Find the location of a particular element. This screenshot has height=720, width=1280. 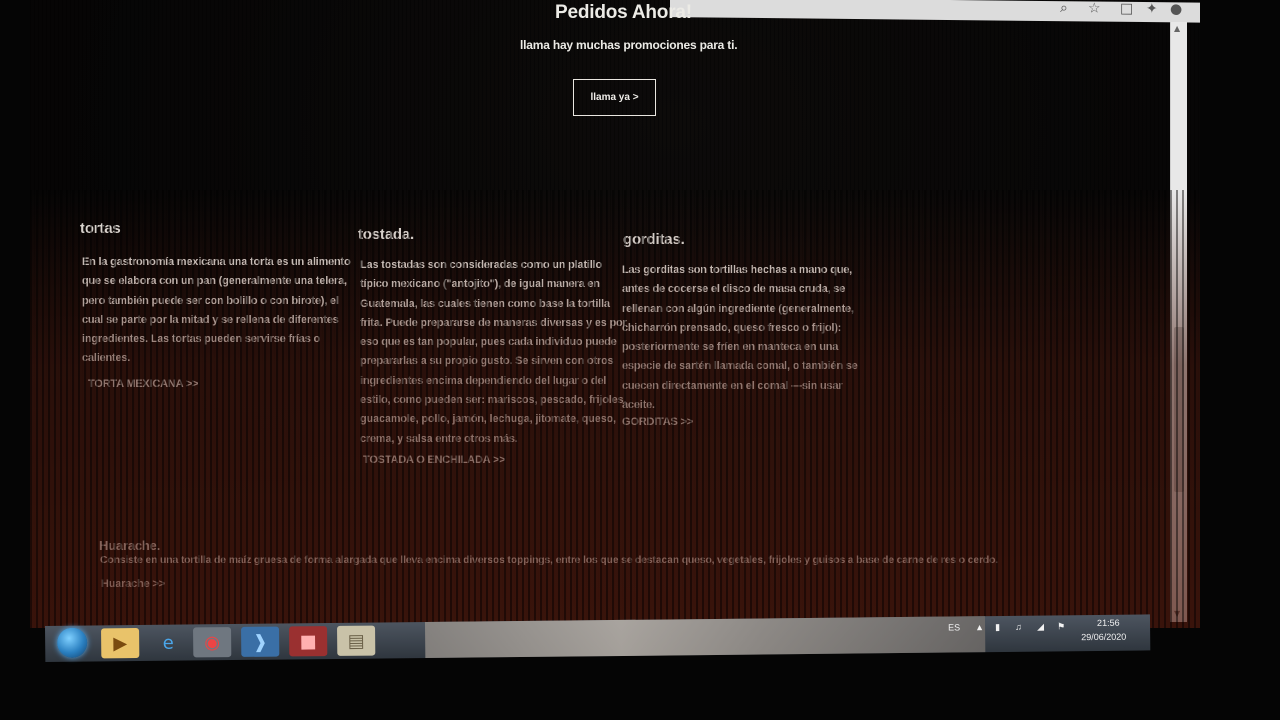

vertical-scrollbar: ▲ ▼ is located at coordinates (1178, 322).